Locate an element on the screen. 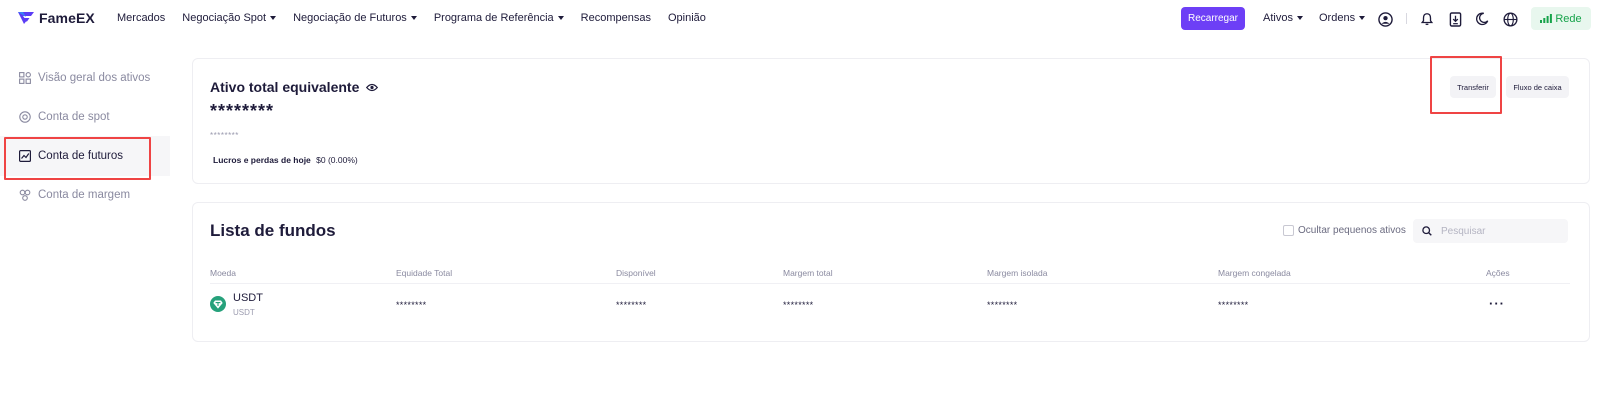 The image size is (1600, 400). cell-available: ******** is located at coordinates (631, 305).